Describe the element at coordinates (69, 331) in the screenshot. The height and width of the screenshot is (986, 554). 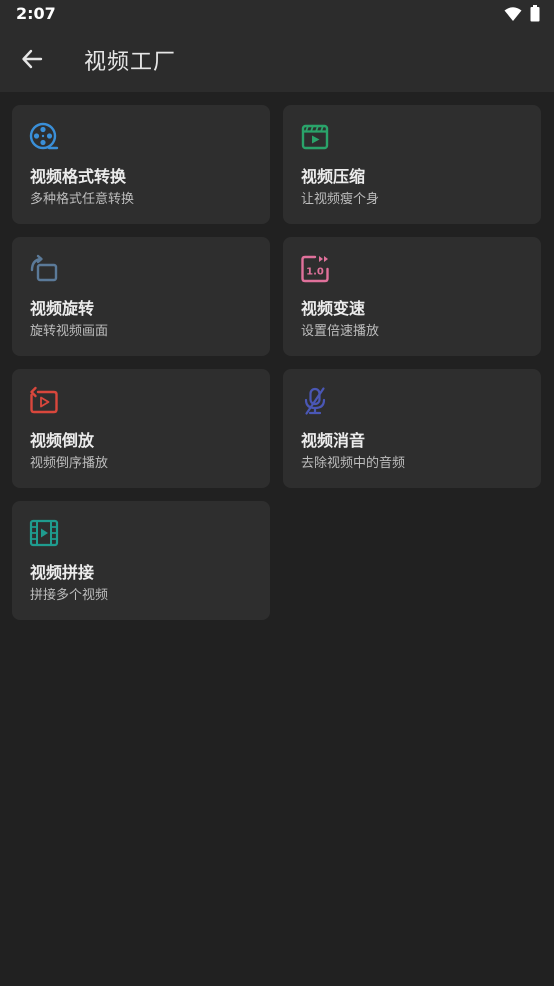
I see `card-subtitle: 旋转视频画面` at that location.